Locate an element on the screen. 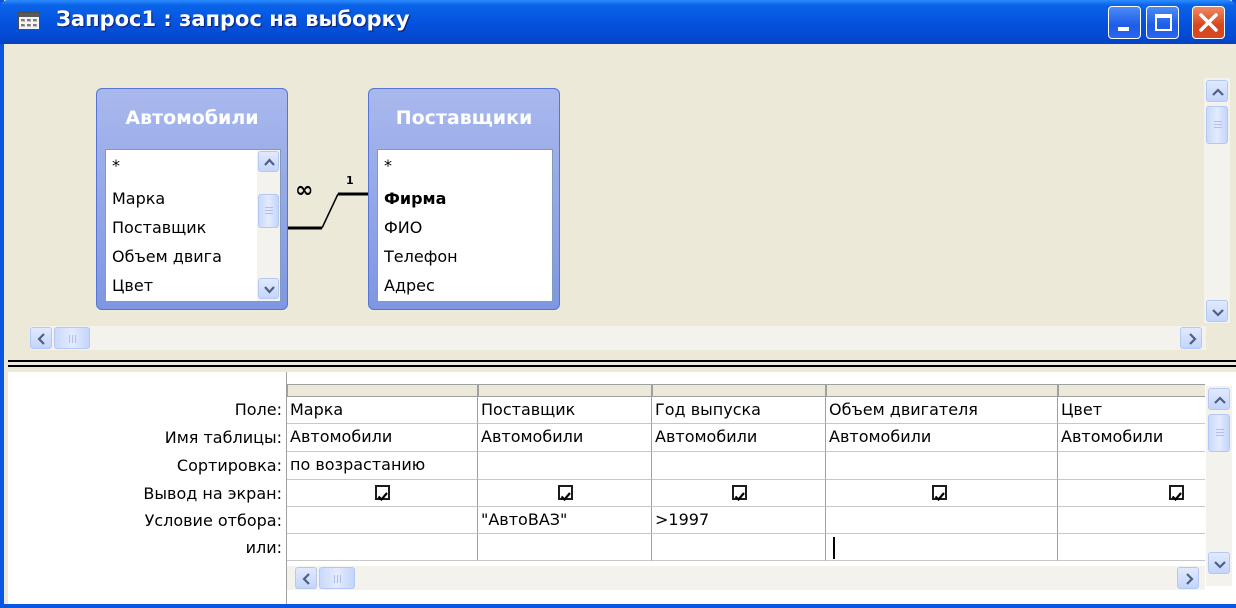  field-list-scrollbar is located at coordinates (268, 225).